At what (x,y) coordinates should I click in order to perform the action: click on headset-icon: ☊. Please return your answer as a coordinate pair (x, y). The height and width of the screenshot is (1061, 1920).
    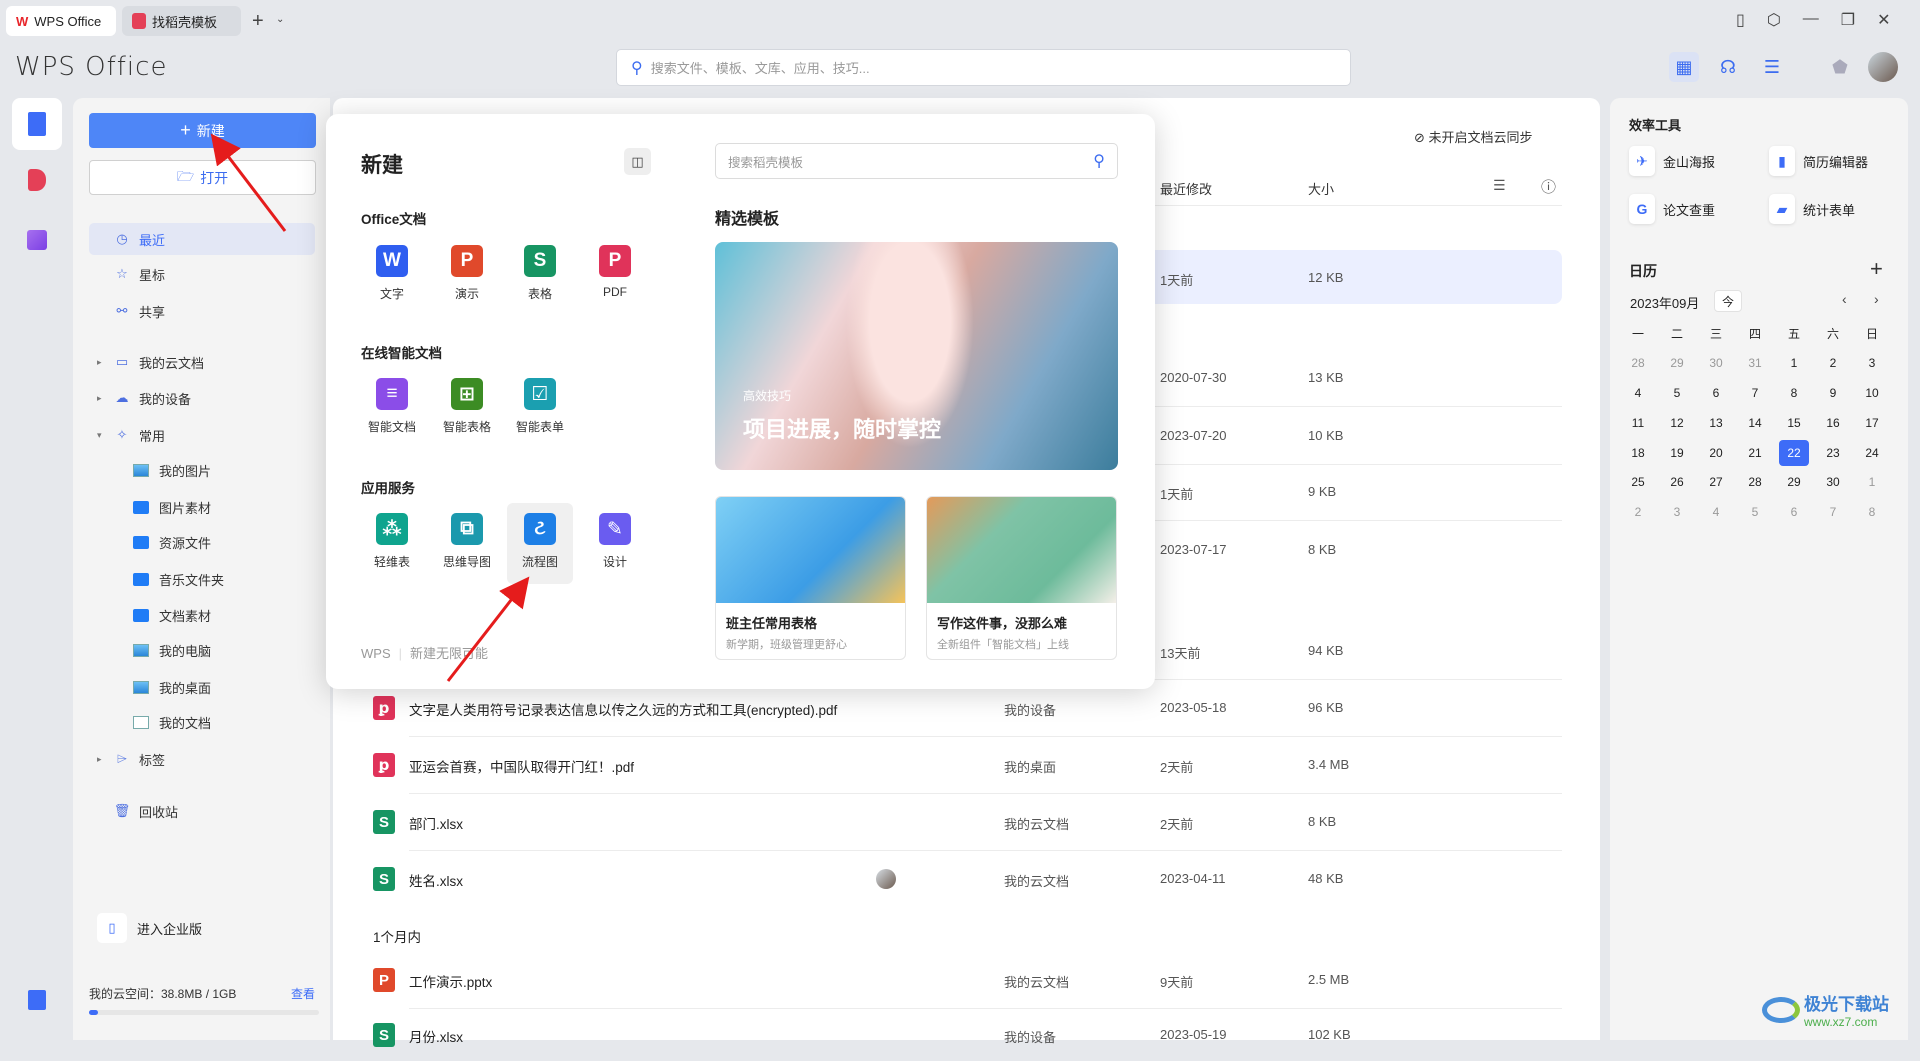
    Looking at the image, I should click on (1728, 67).